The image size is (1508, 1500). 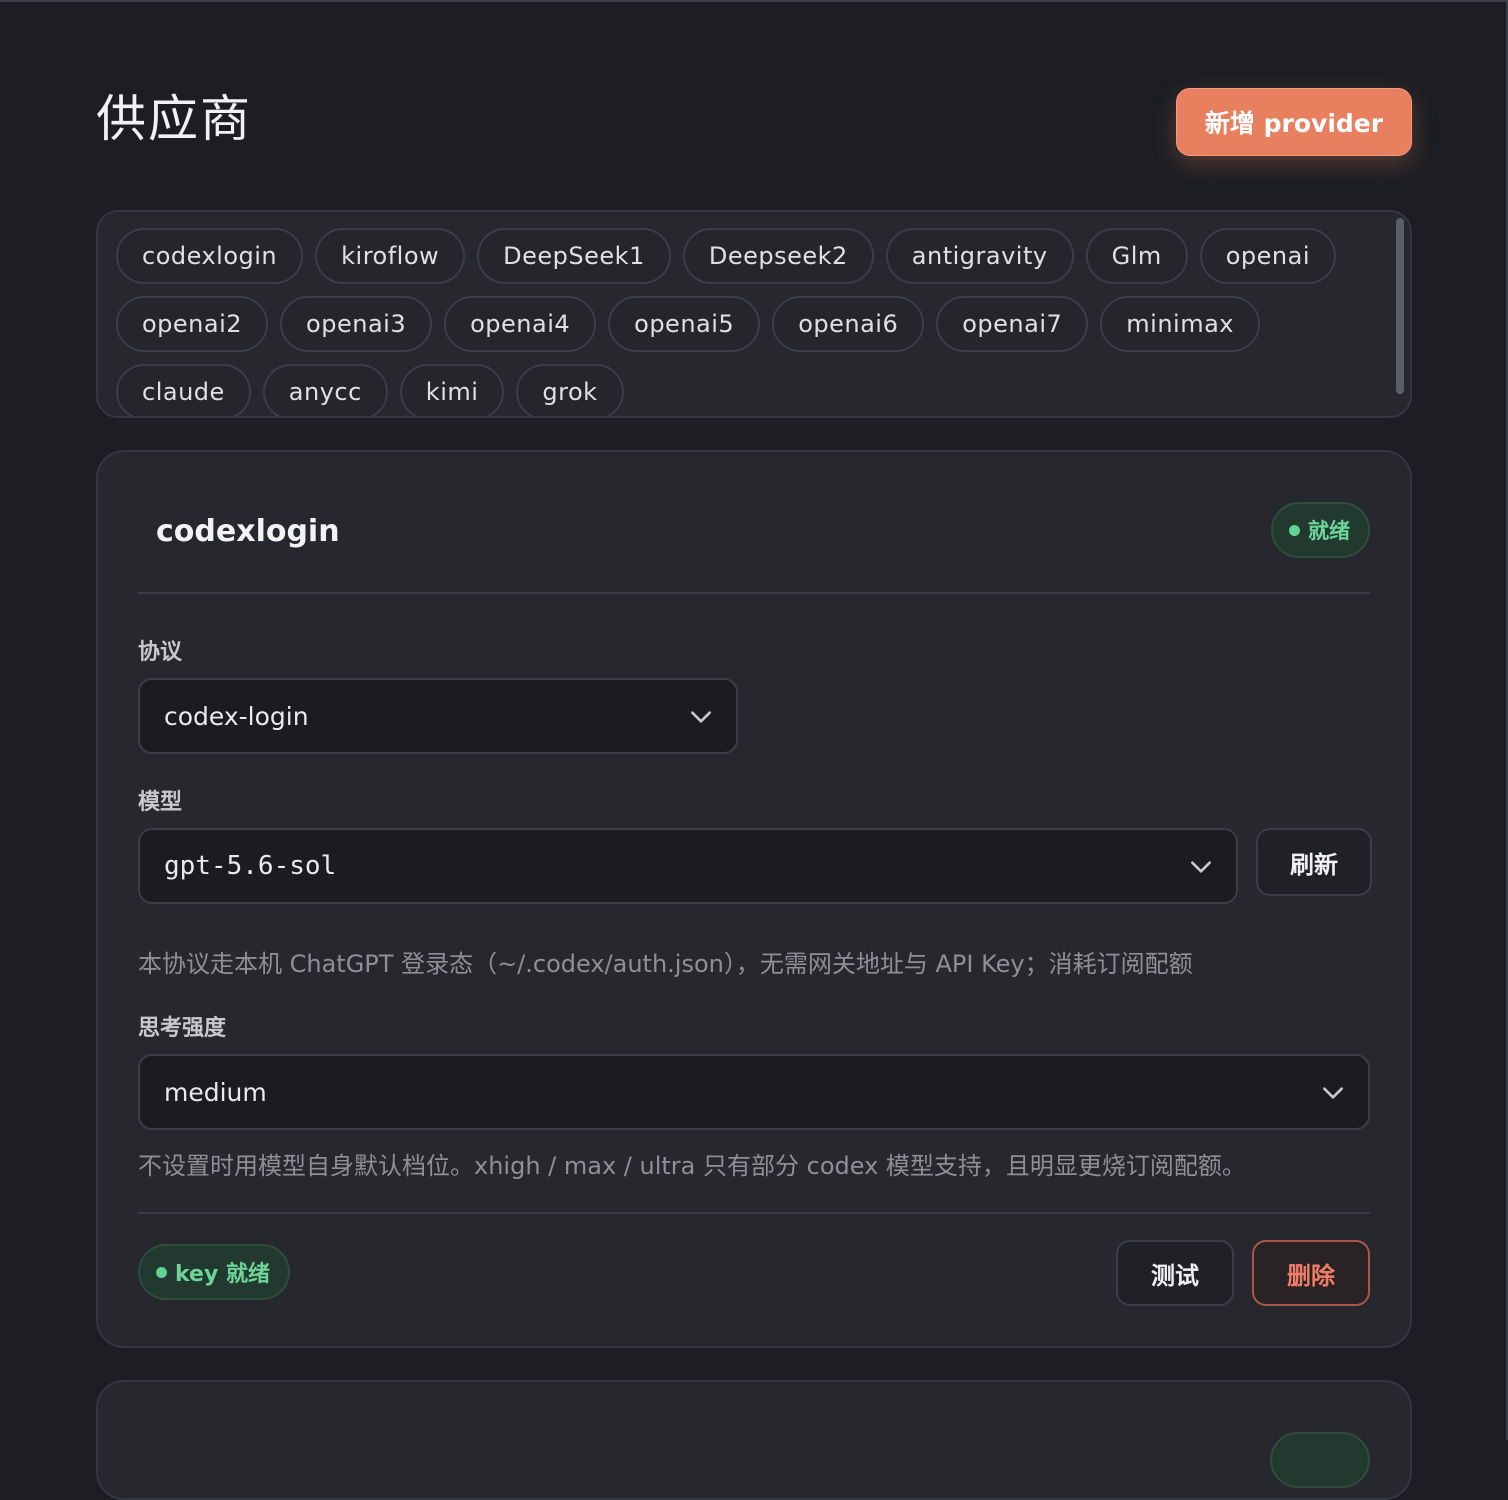 I want to click on provider-chip: openai5, so click(x=684, y=324).